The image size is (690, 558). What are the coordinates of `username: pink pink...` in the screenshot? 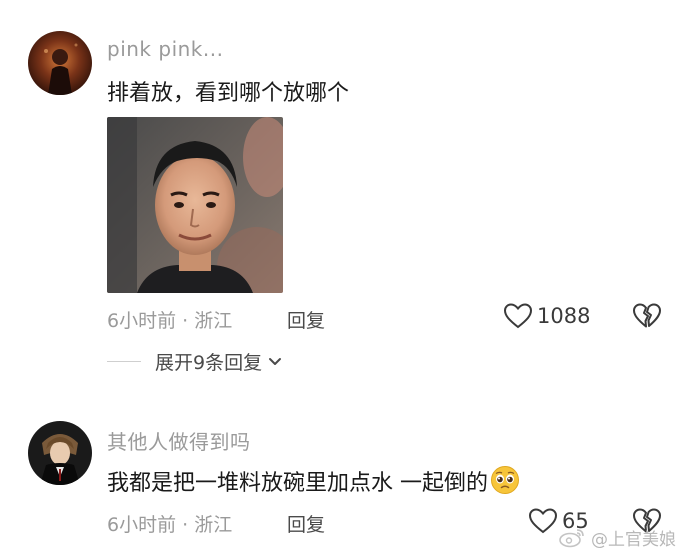 It's located at (165, 49).